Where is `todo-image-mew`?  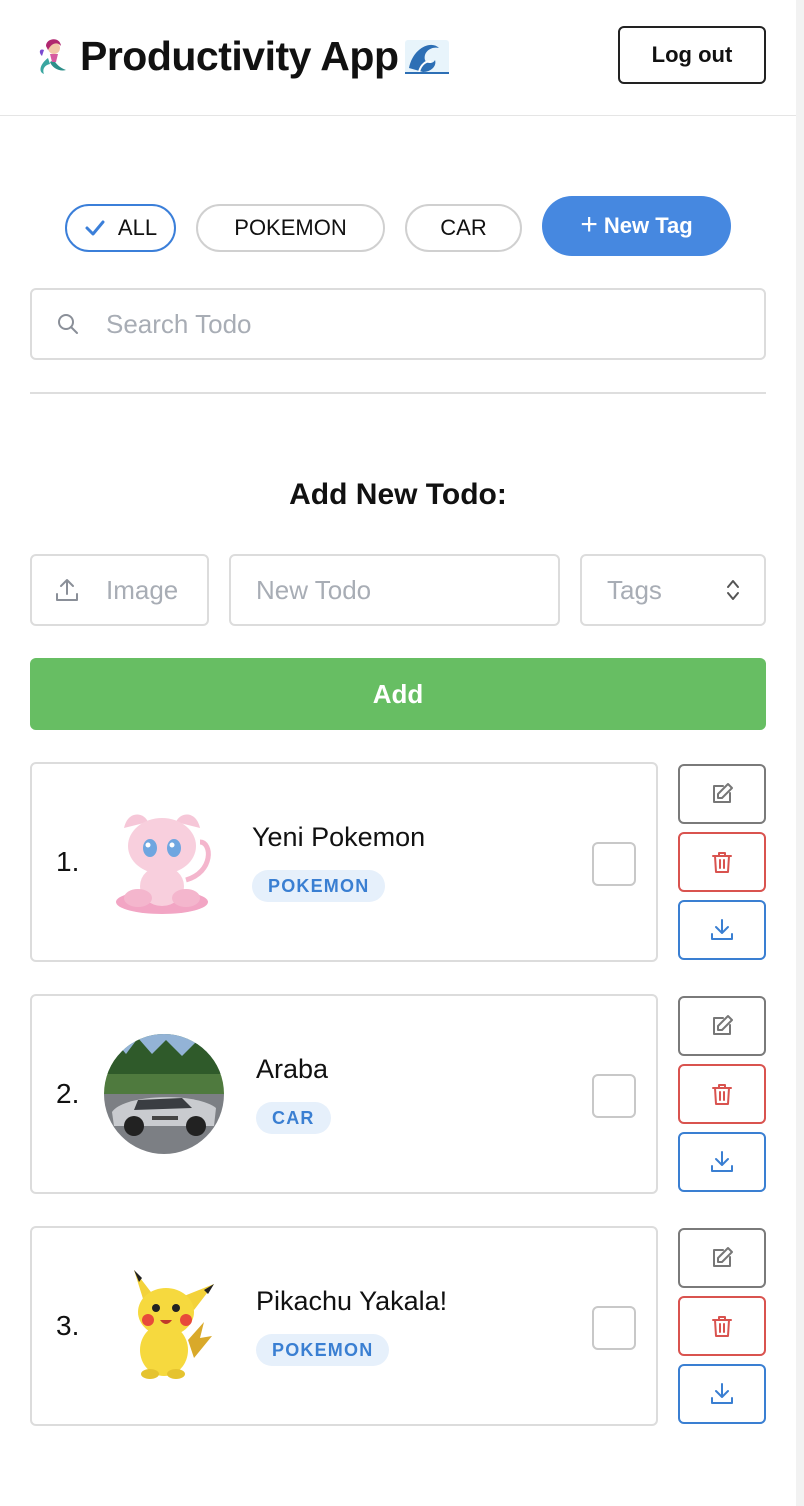
todo-image-mew is located at coordinates (163, 864).